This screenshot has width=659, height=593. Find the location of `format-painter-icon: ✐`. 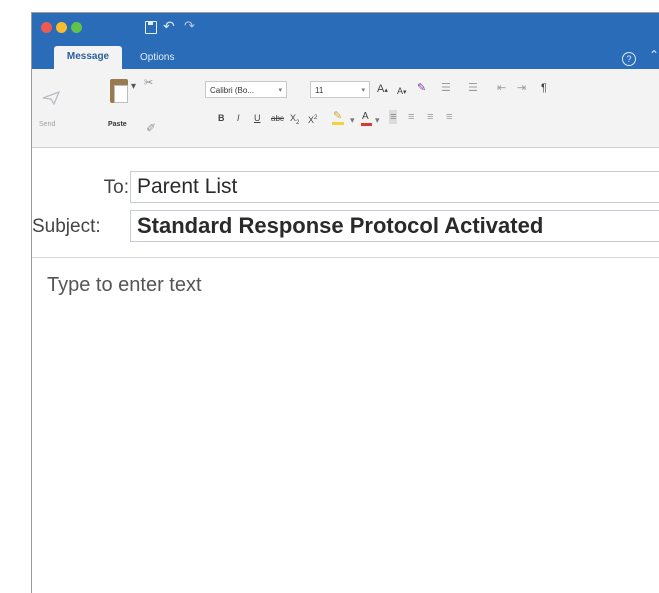

format-painter-icon: ✐ is located at coordinates (151, 128).